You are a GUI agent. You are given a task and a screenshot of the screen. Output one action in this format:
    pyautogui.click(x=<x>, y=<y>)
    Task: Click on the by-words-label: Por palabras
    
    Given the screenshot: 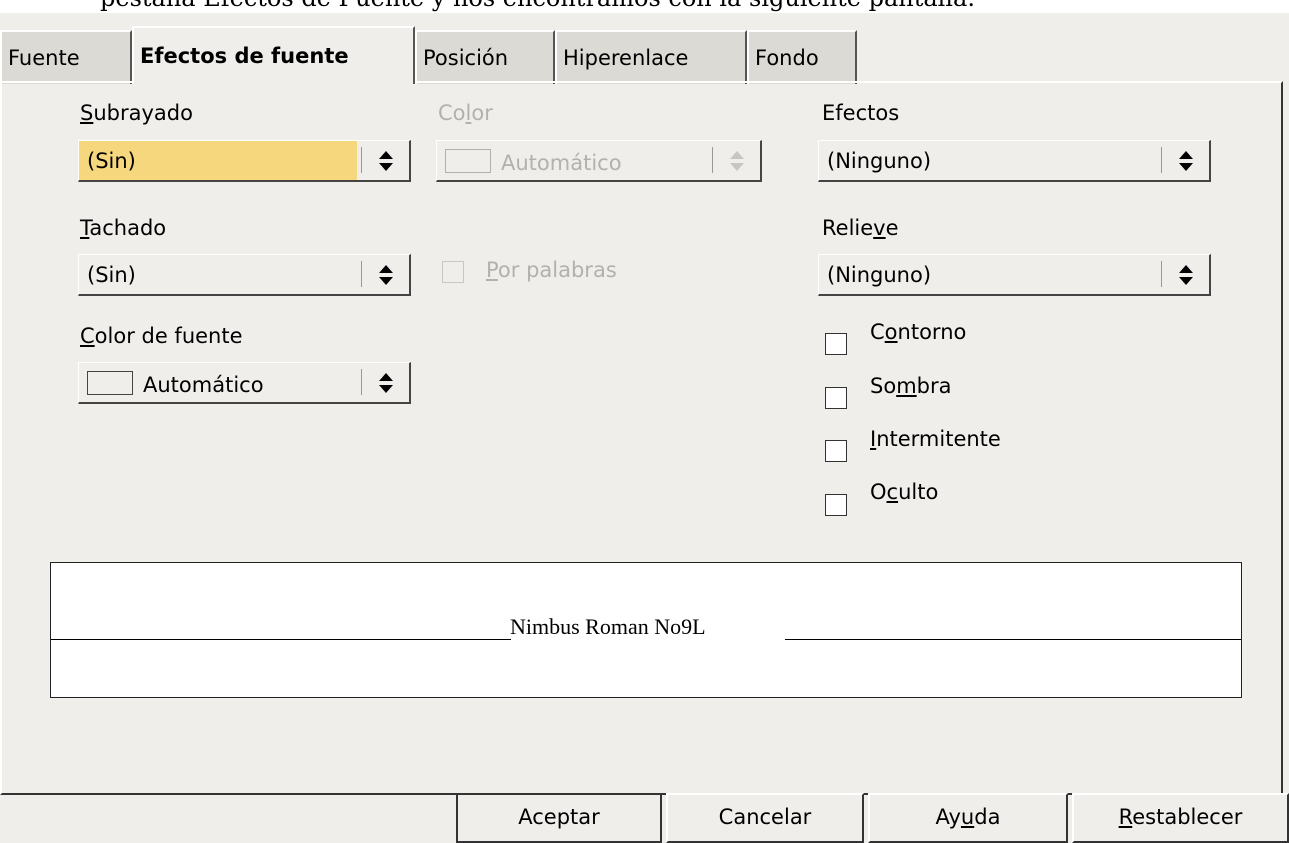 What is the action you would take?
    pyautogui.click(x=551, y=270)
    